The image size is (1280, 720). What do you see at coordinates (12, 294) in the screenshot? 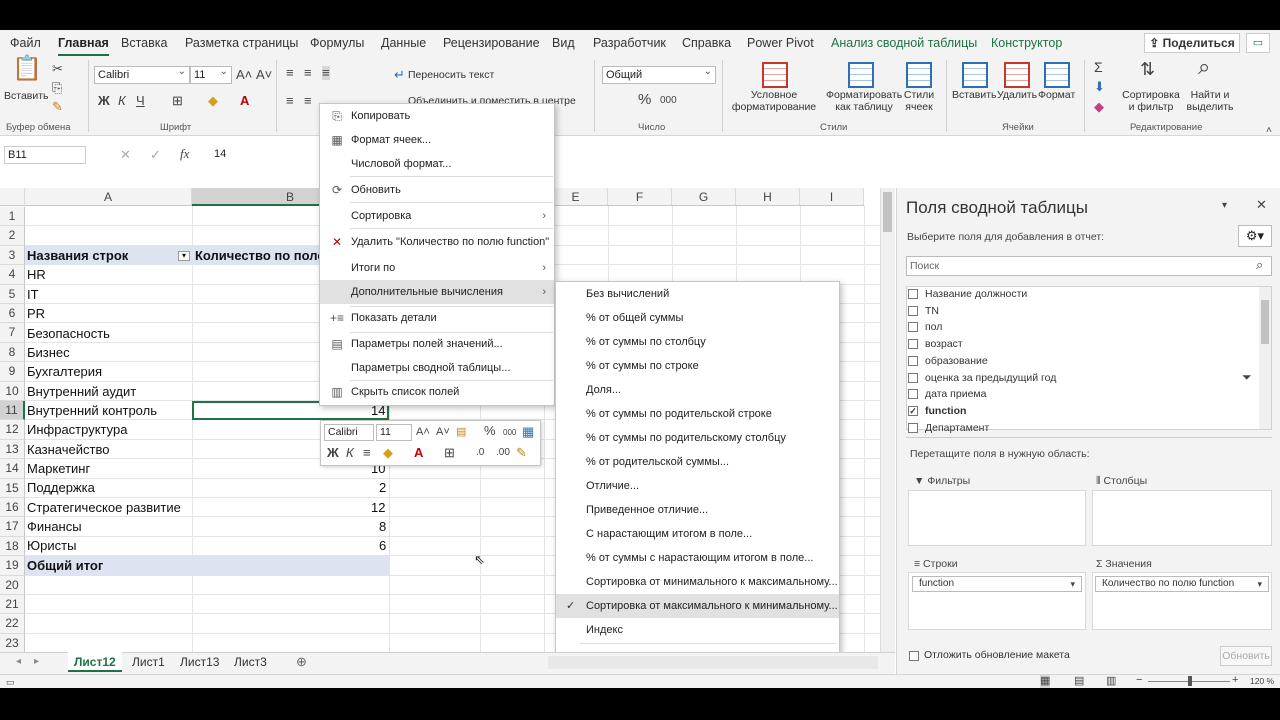
I see `row-header: 5` at bounding box center [12, 294].